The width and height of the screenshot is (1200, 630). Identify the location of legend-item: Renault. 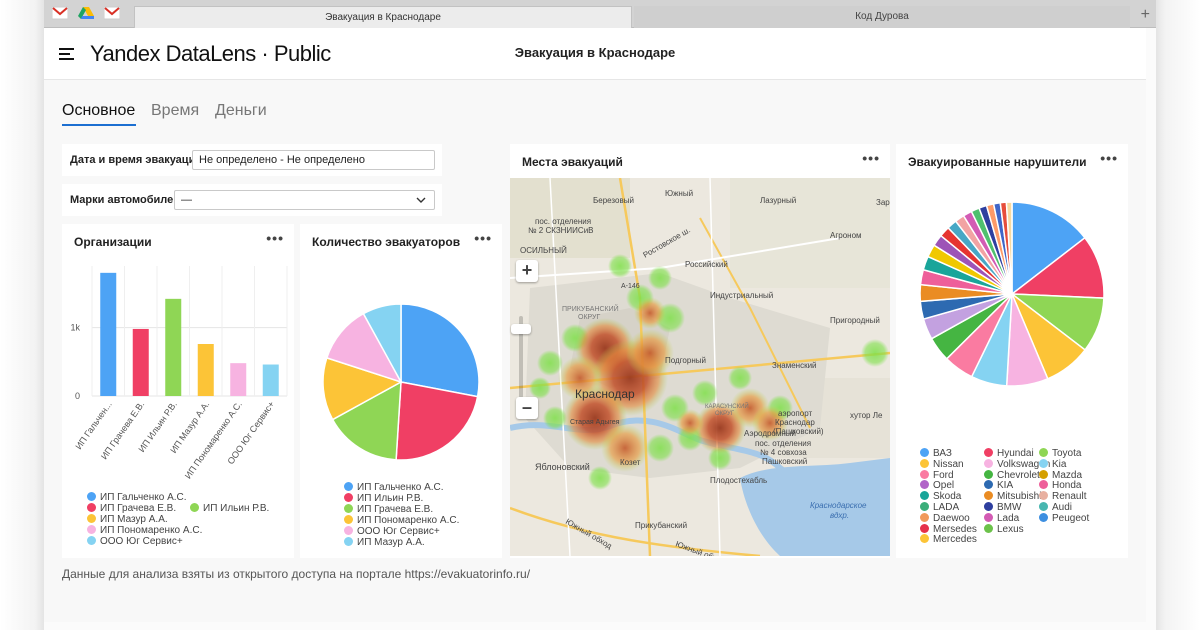
(1062, 496).